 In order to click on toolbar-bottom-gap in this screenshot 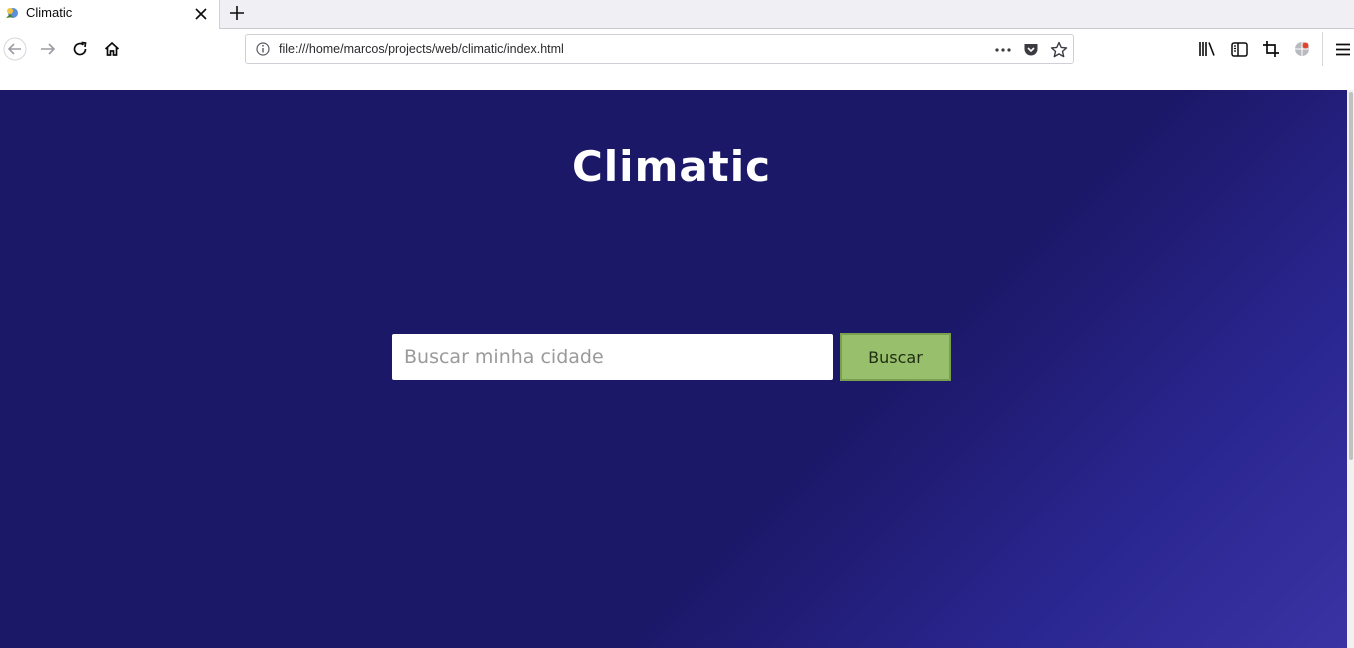, I will do `click(677, 79)`.